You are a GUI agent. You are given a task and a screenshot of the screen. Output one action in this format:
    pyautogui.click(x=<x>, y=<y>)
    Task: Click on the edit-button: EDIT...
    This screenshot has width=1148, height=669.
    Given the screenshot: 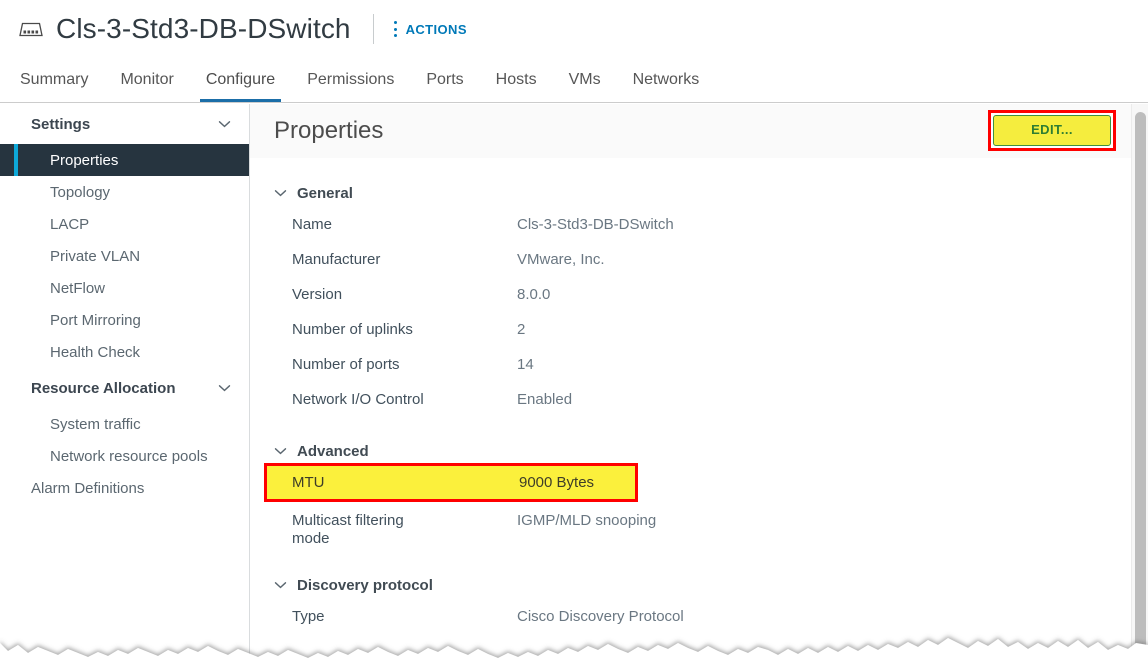 What is the action you would take?
    pyautogui.click(x=1052, y=130)
    